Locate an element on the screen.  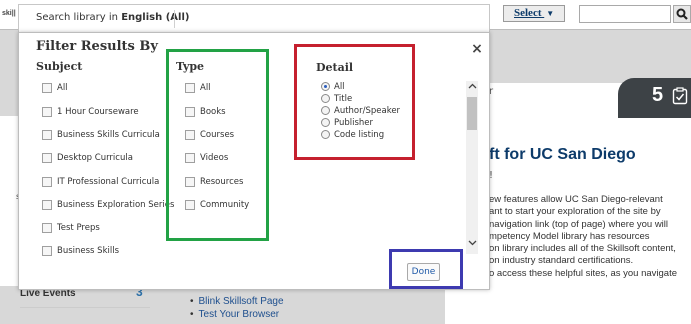
subject-heading: Subject is located at coordinates (59, 66).